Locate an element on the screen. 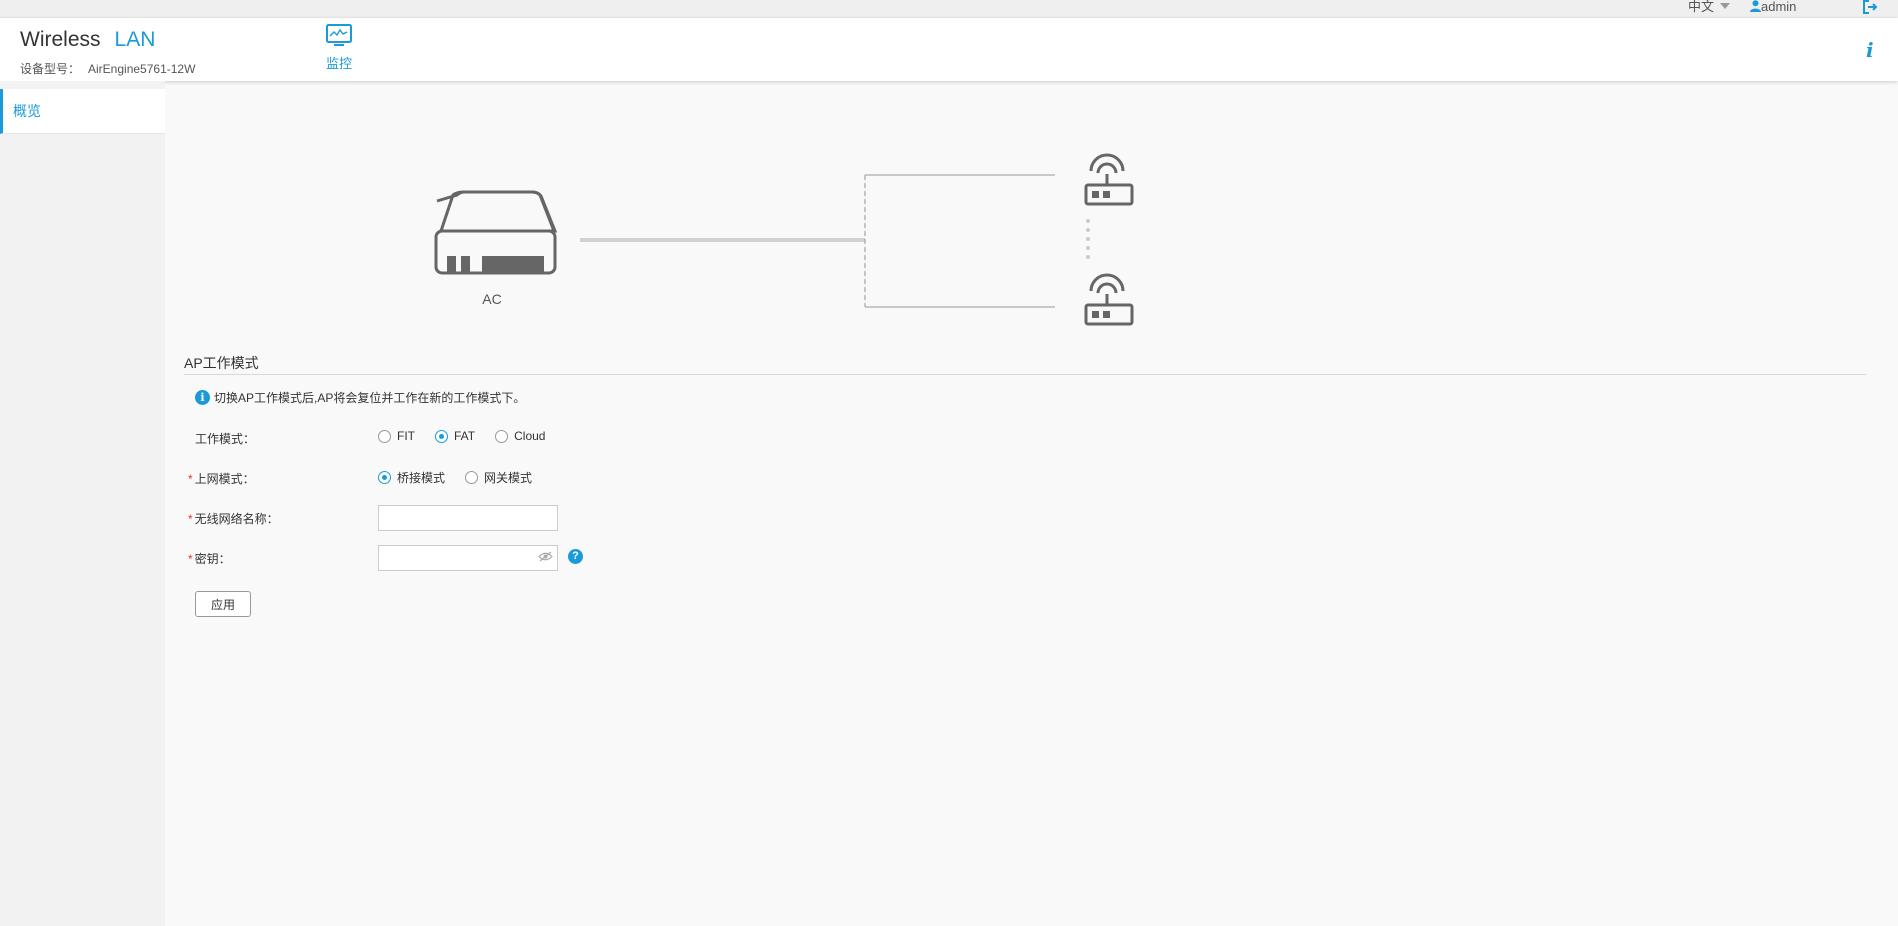  app-header: Wireless LAN 设备型号： AirEngine5761-12W 监控 i is located at coordinates (949, 49).